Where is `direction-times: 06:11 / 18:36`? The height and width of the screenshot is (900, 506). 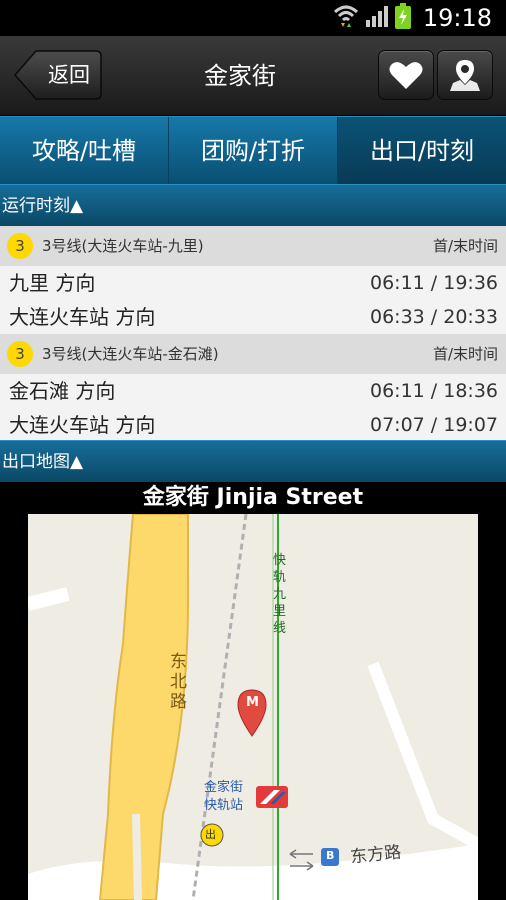
direction-times: 06:11 / 18:36 is located at coordinates (434, 391).